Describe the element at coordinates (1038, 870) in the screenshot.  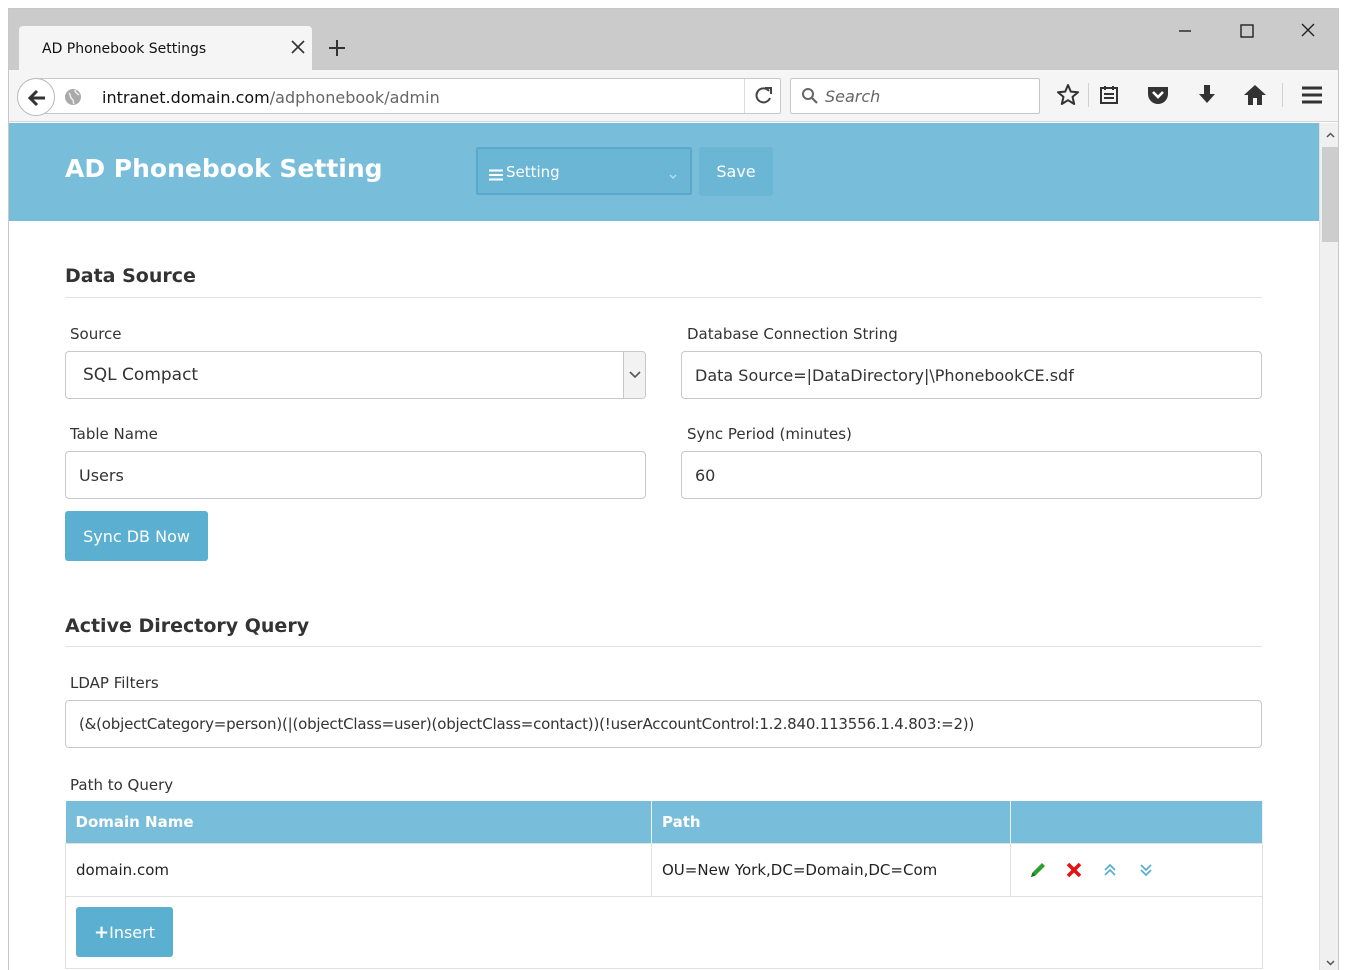
I see `pencil-icon` at that location.